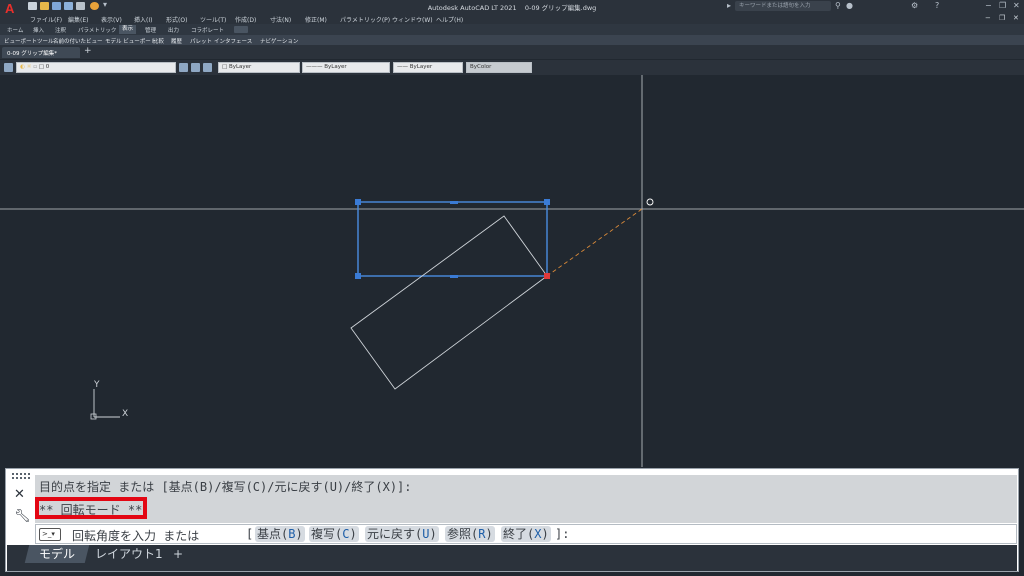  What do you see at coordinates (481, 67) in the screenshot?
I see `plotstyle-value: ByColor` at bounding box center [481, 67].